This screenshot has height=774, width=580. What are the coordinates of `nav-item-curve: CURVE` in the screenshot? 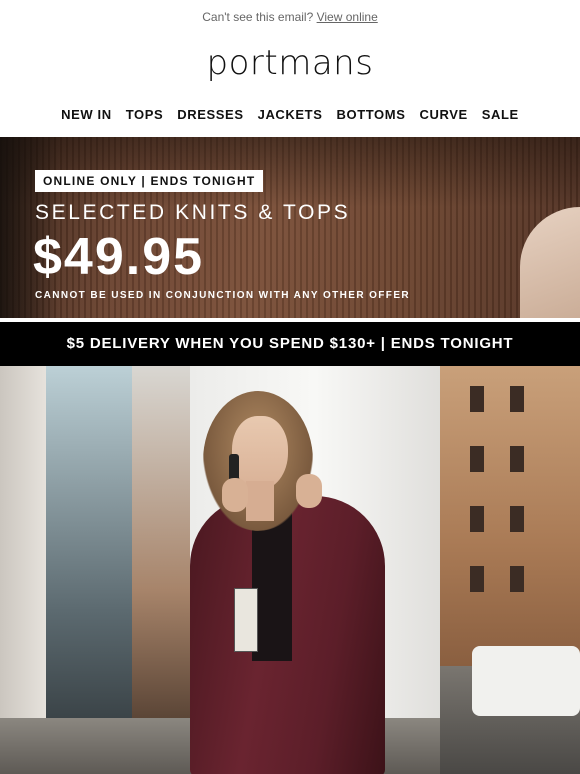 It's located at (443, 114).